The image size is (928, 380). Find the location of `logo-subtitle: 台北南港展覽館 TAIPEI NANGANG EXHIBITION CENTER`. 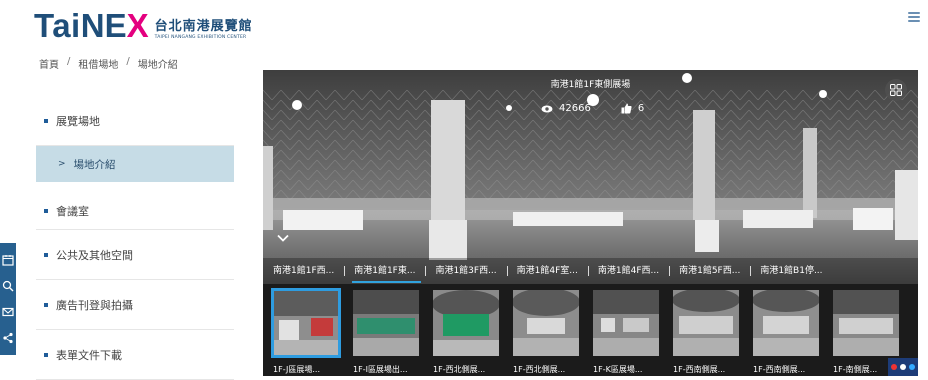

logo-subtitle: 台北南港展覽館 TAIPEI NANGANG EXHIBITION CENTER is located at coordinates (204, 30).